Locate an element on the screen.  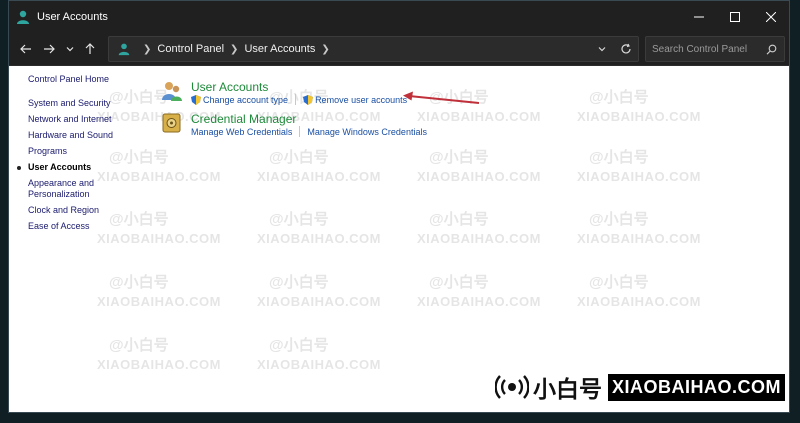
close-icon is located at coordinates (771, 16).